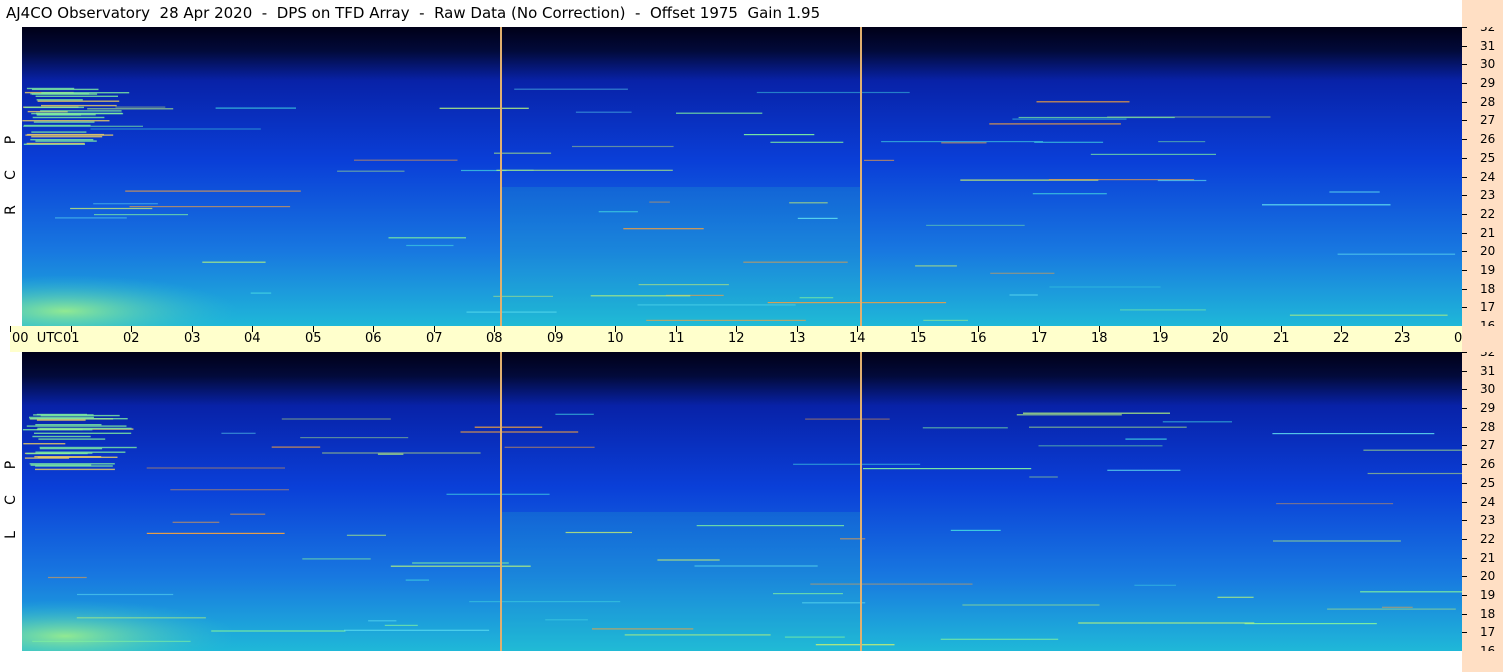 The width and height of the screenshot is (1503, 672). What do you see at coordinates (494, 338) in the screenshot?
I see `utc-tick-label: 08` at bounding box center [494, 338].